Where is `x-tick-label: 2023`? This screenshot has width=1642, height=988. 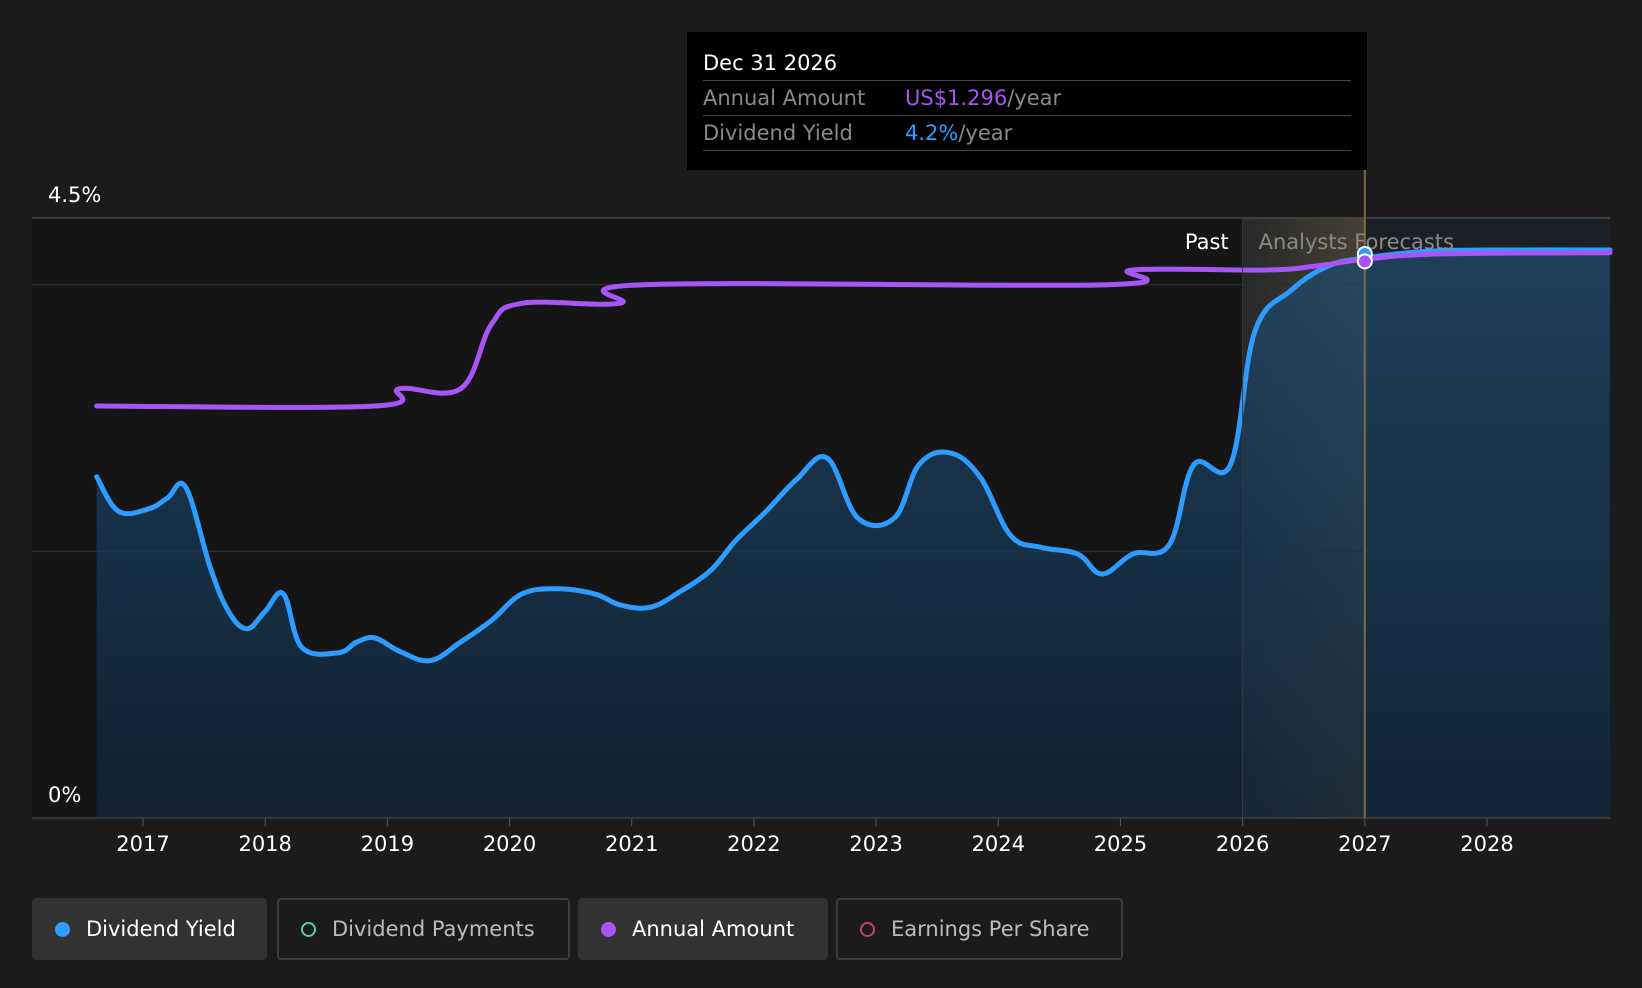 x-tick-label: 2023 is located at coordinates (875, 844).